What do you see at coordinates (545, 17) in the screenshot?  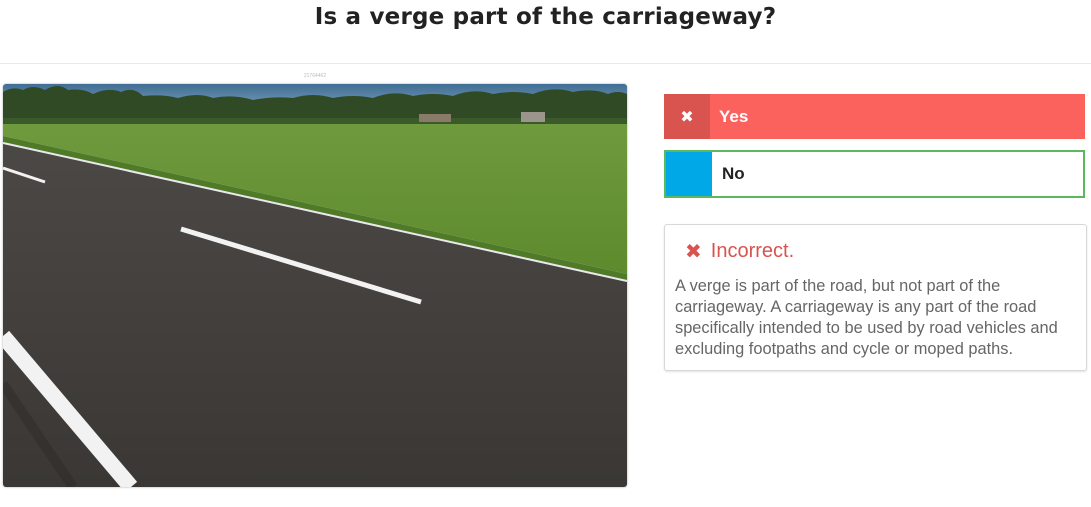 I see `question-title: Is a verge part of the carriageway?` at bounding box center [545, 17].